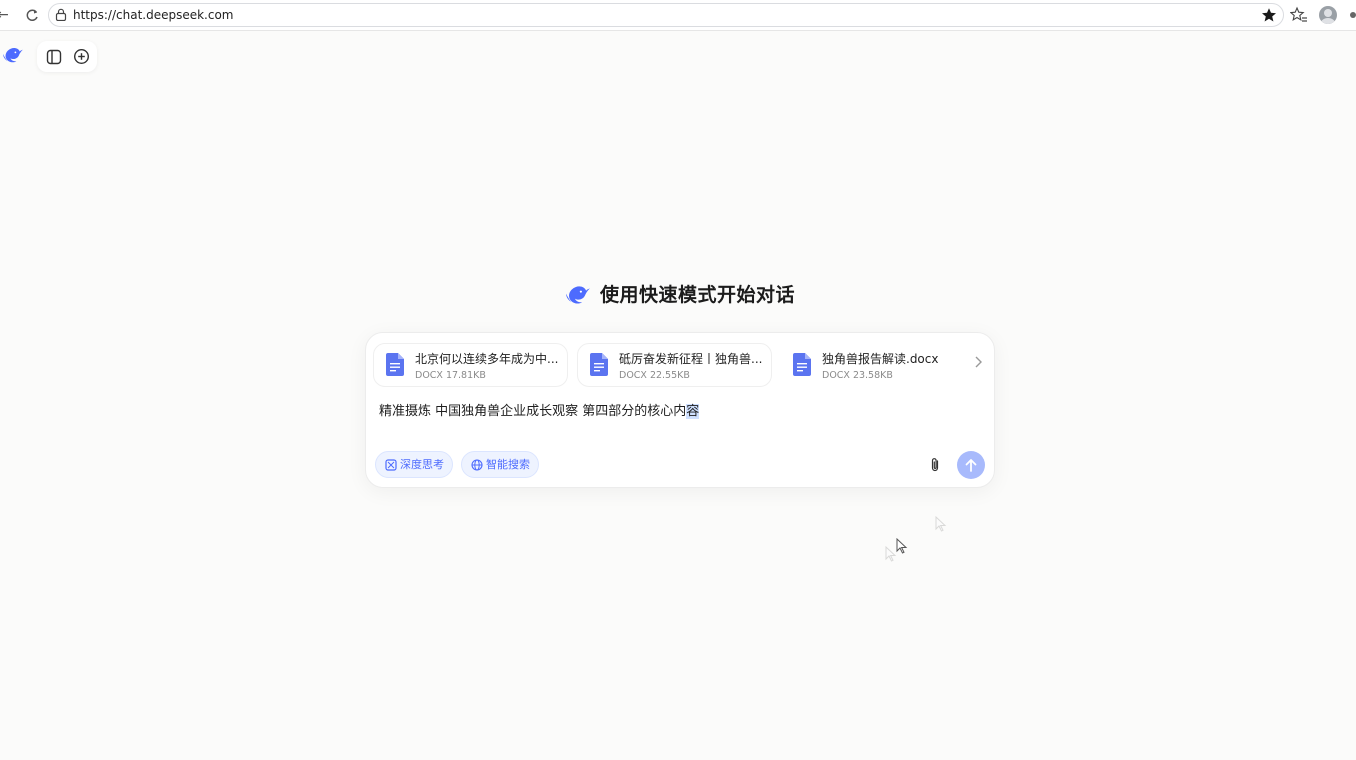 The width and height of the screenshot is (1356, 760). Describe the element at coordinates (1269, 15) in the screenshot. I see `bookmark-star-icon` at that location.